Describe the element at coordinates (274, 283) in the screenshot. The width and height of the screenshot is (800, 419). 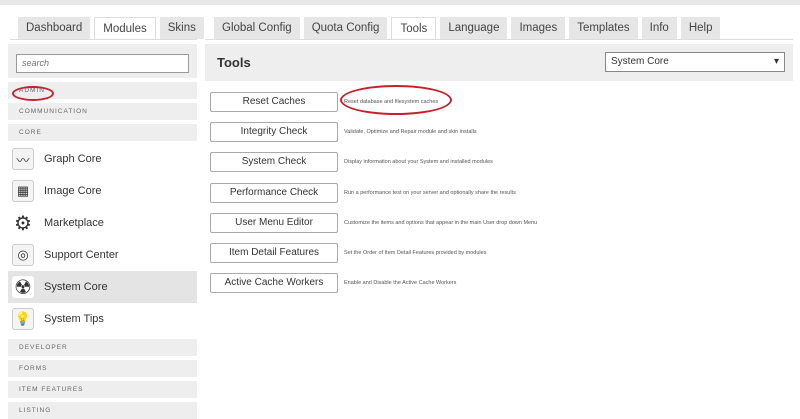
I see `active-cache-workers-button: Active Cache Workers` at that location.